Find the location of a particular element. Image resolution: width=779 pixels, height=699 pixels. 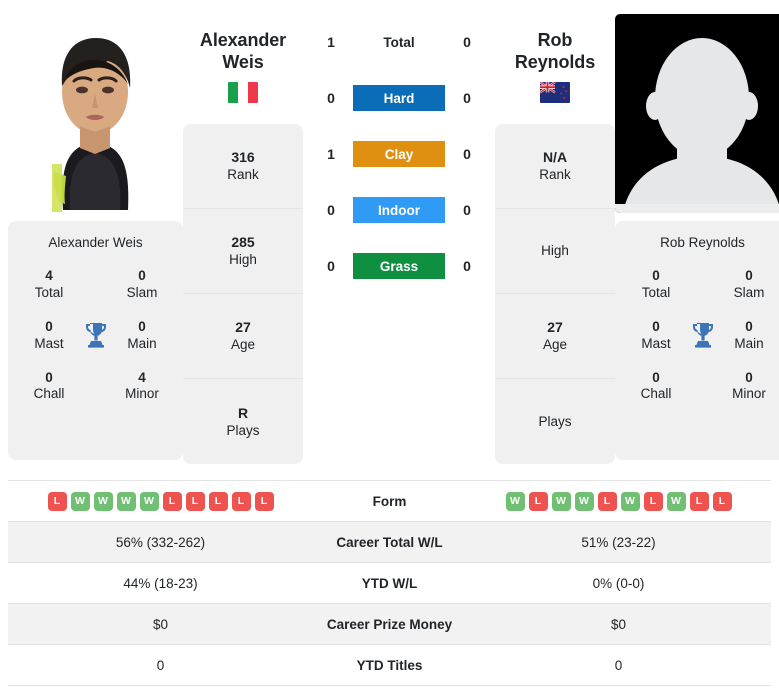

right-career-wl: 51% (23-22) is located at coordinates (618, 542).